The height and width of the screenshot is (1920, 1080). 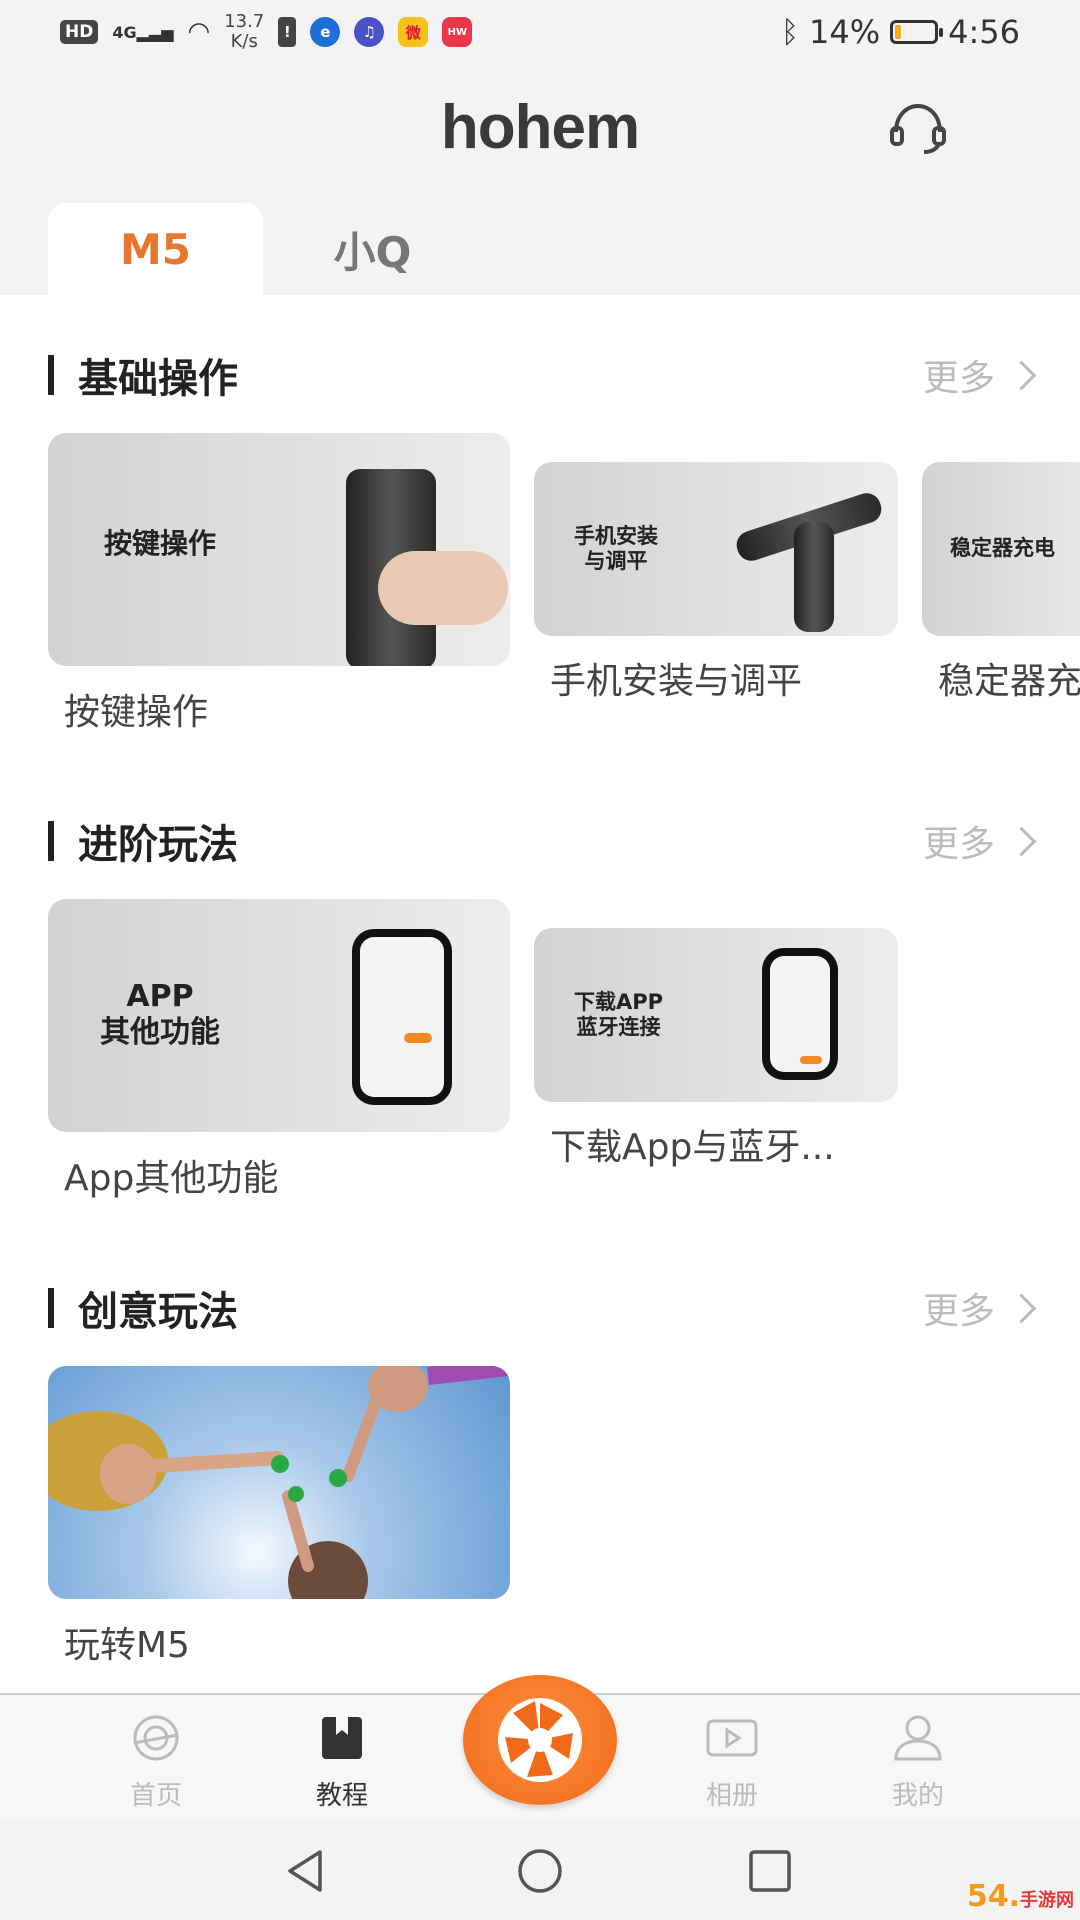 I want to click on hand-image, so click(x=443, y=588).